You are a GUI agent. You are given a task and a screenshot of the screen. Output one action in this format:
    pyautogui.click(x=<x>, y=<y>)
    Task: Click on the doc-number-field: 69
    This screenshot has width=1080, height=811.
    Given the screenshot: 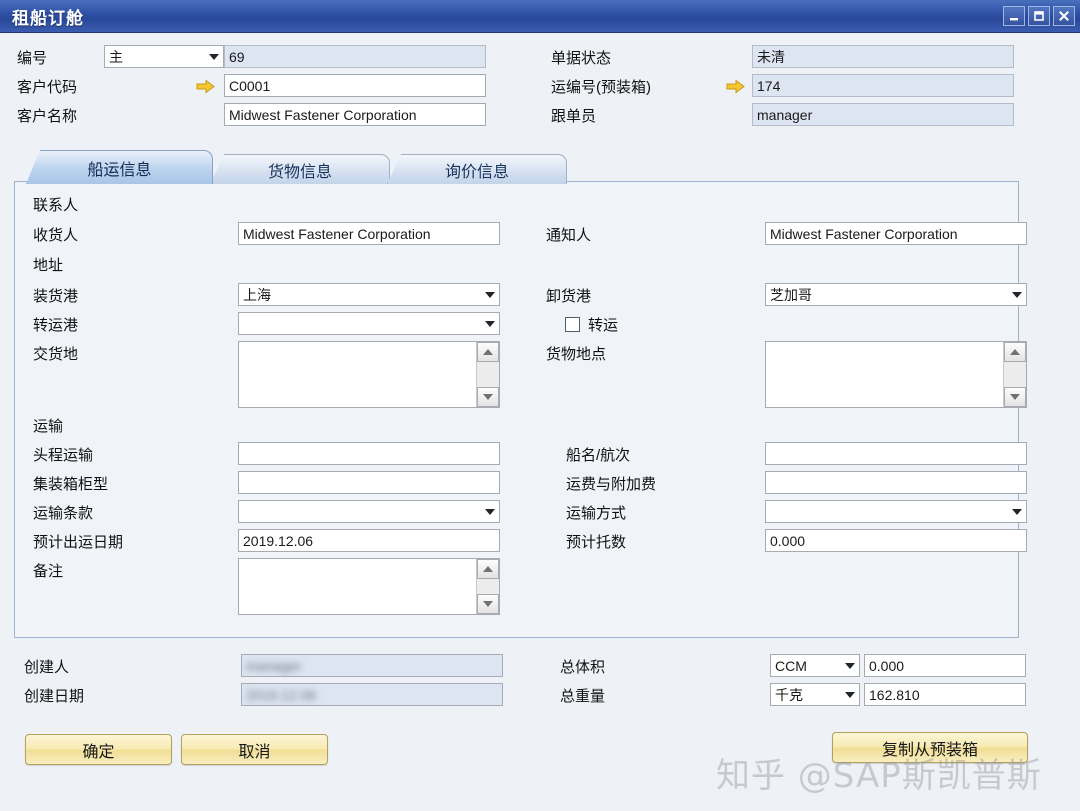 What is the action you would take?
    pyautogui.click(x=355, y=56)
    